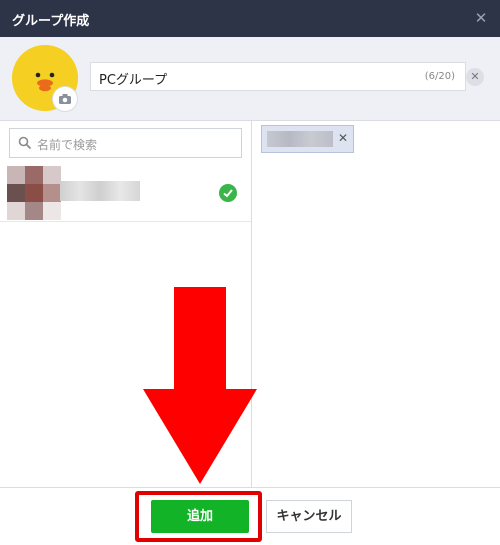 The width and height of the screenshot is (500, 545). What do you see at coordinates (65, 99) in the screenshot?
I see `camera-icon` at bounding box center [65, 99].